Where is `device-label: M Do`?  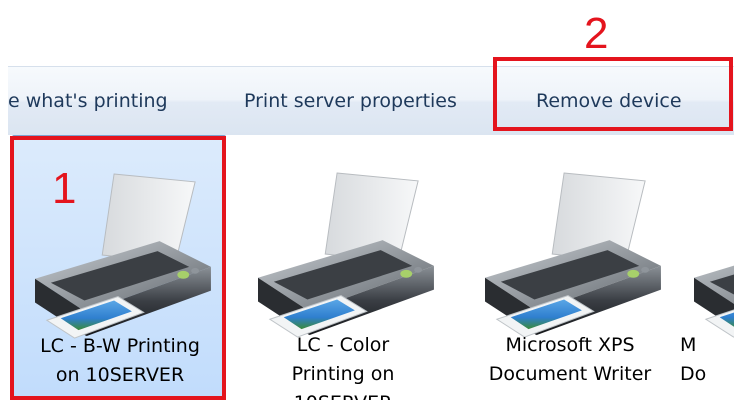 device-label: M Do is located at coordinates (693, 359).